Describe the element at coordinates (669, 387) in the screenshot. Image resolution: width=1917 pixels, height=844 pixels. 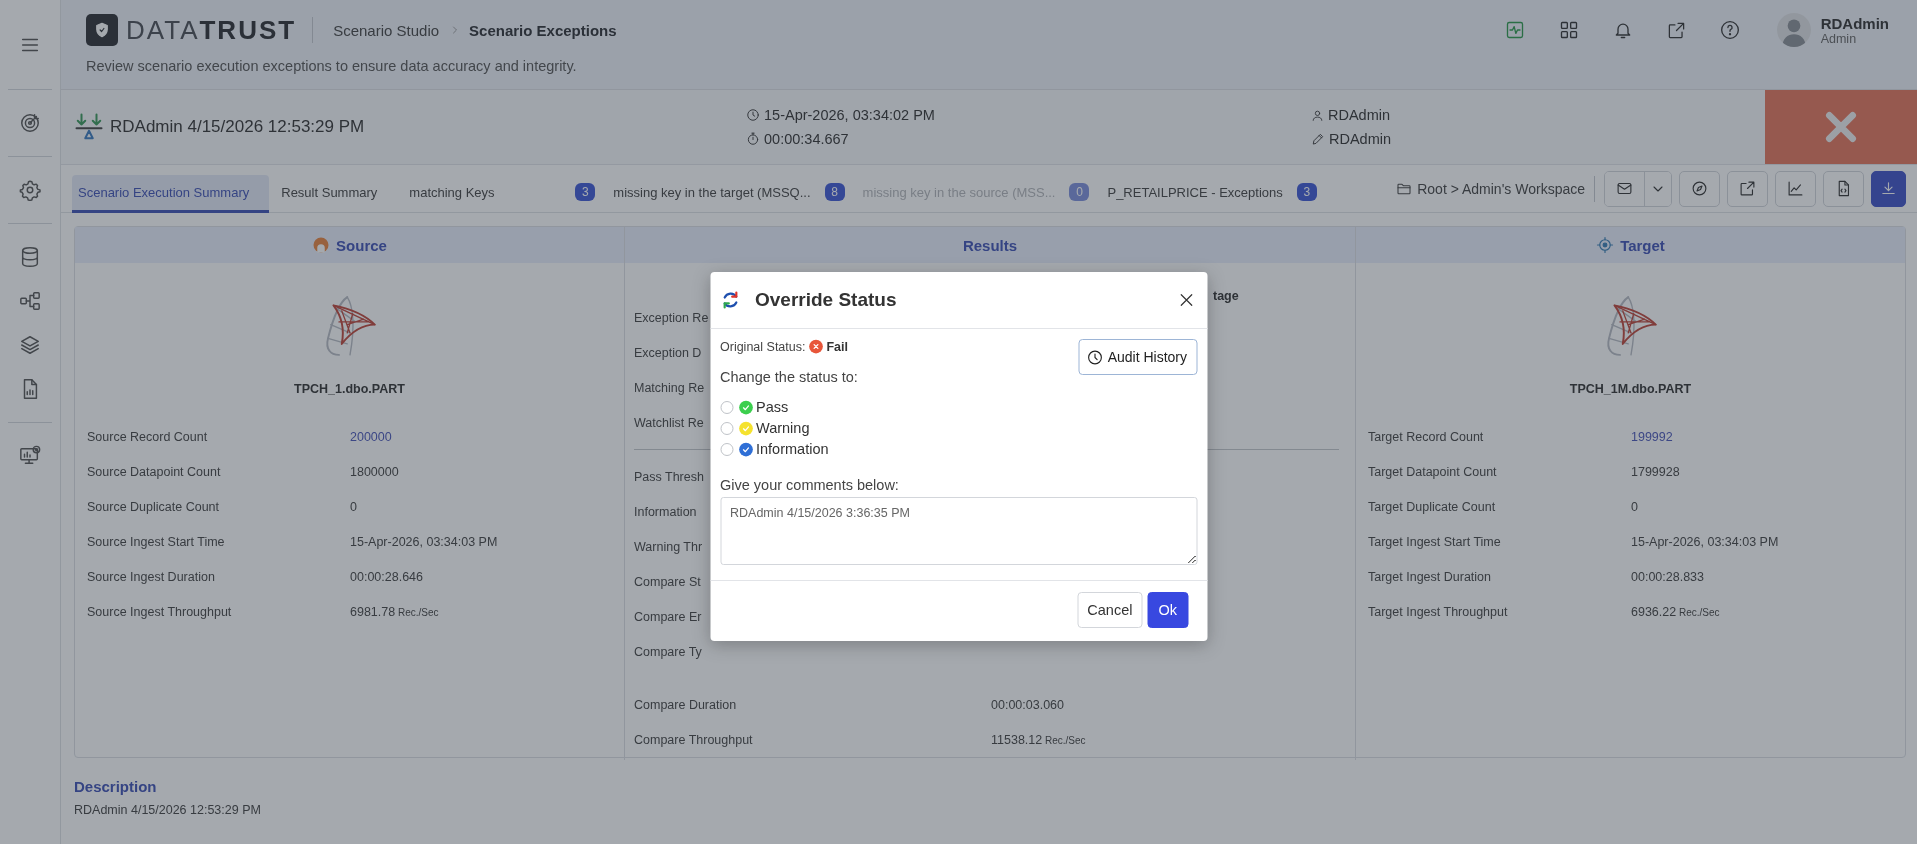
I see `field-label: Matching Re` at that location.